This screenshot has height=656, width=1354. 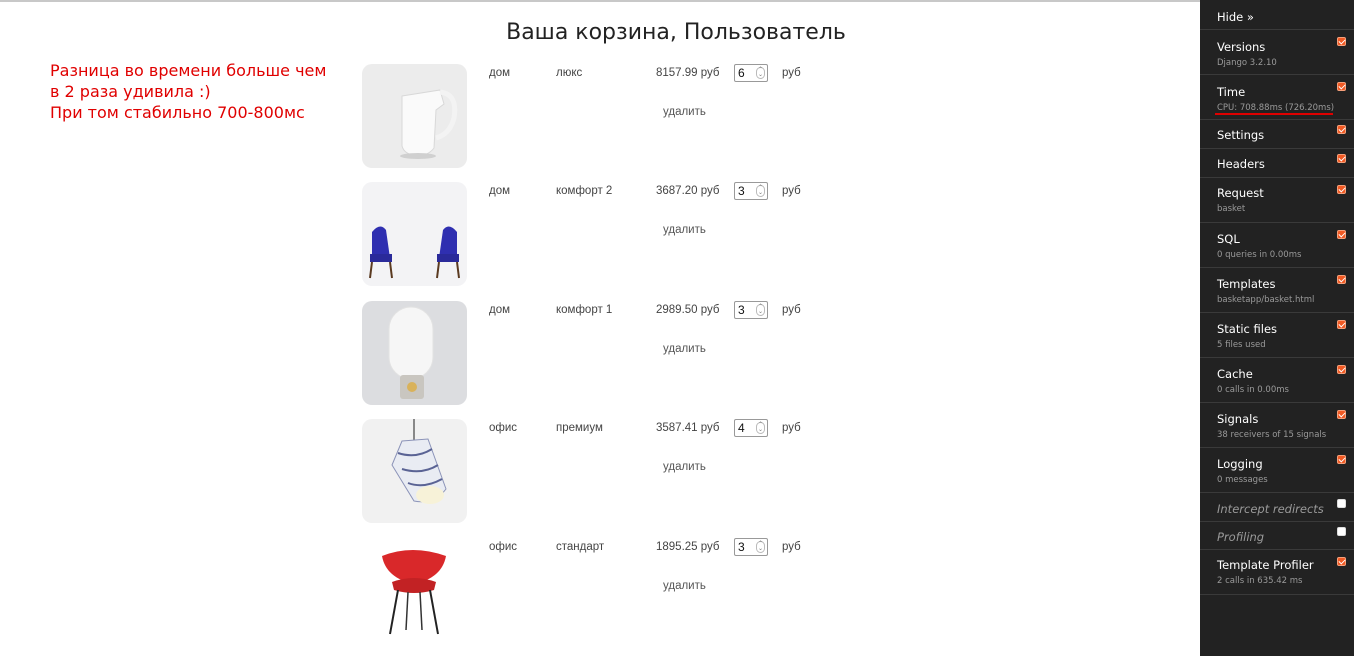 What do you see at coordinates (592, 471) in the screenshot?
I see `basket-item: офис премиум 3587.41 руб 4 ⌃ ⌄ руб удалить` at bounding box center [592, 471].